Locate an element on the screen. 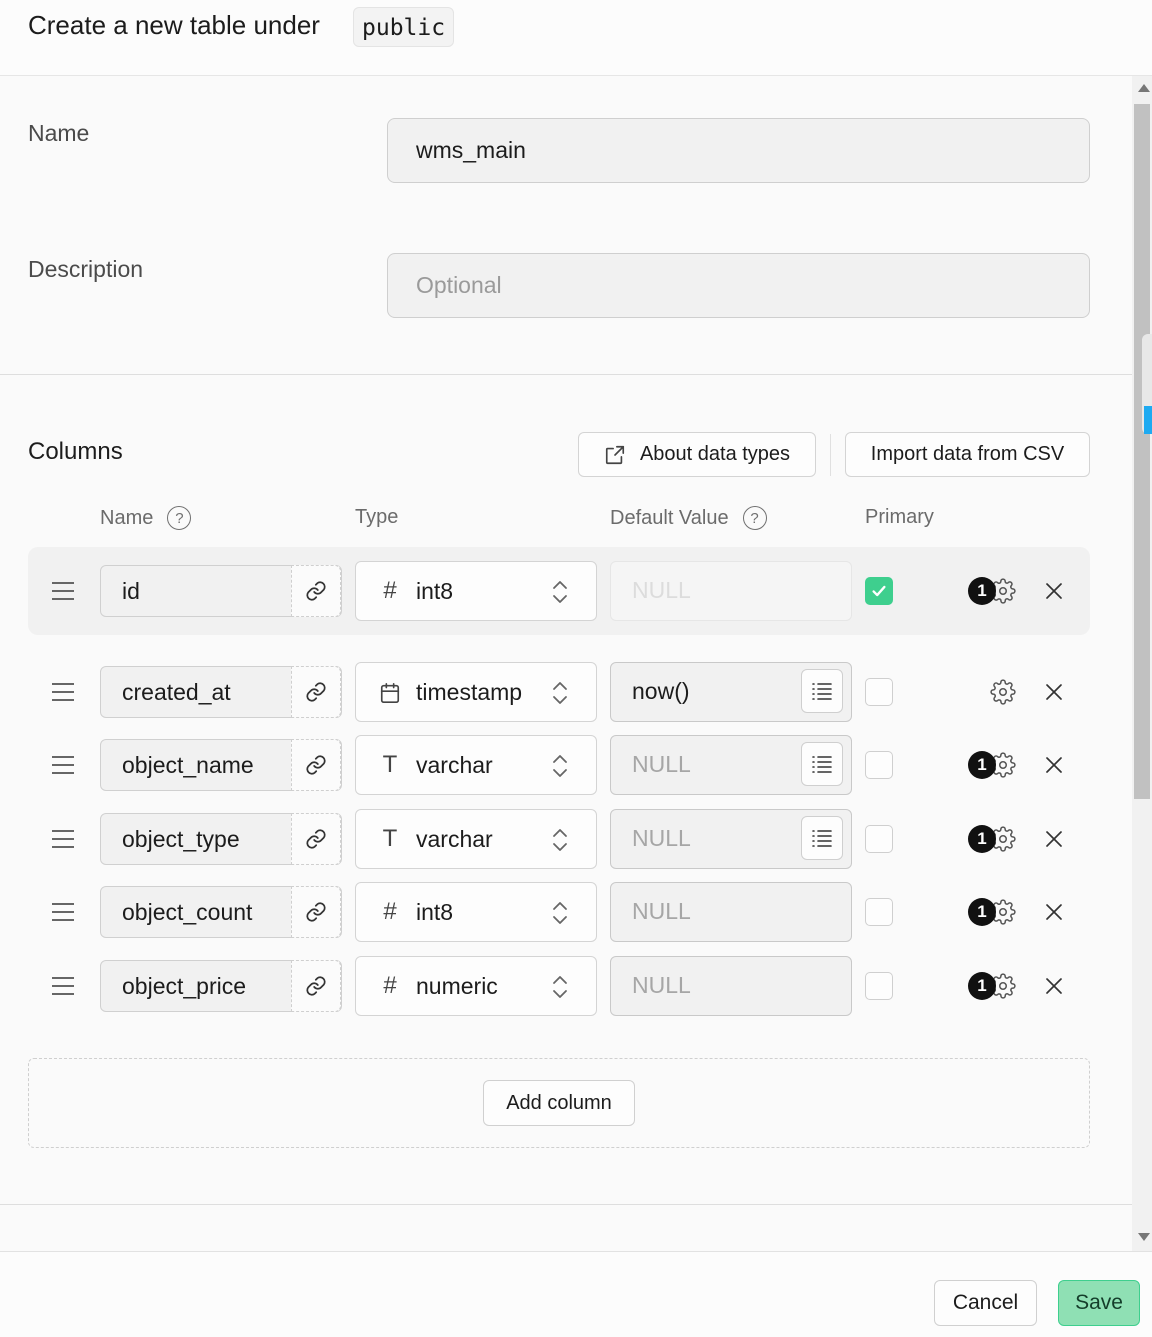 This screenshot has height=1337, width=1152. list-icon is located at coordinates (822, 838).